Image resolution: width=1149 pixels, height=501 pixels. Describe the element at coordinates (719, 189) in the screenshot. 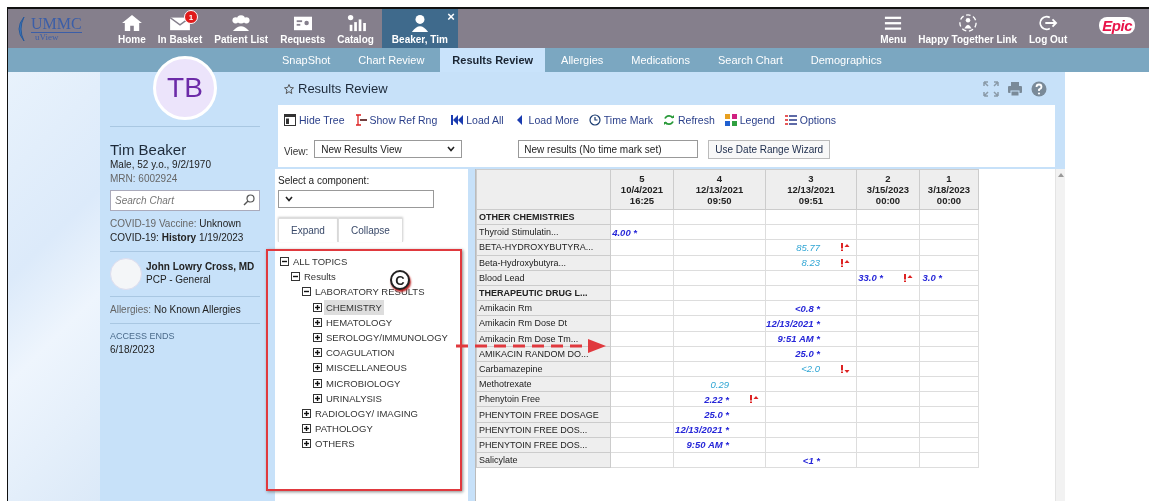

I see `column-header: 4 12/13/2021 09:50` at that location.